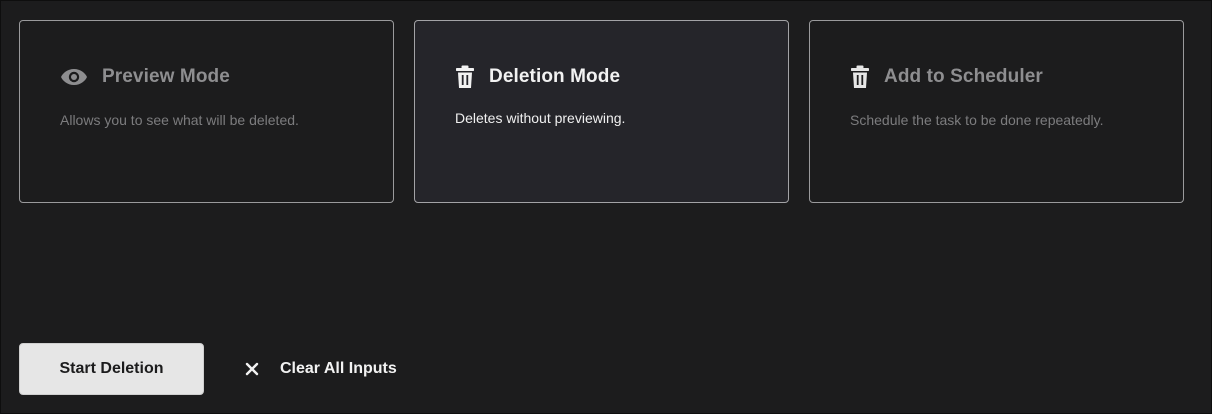 The height and width of the screenshot is (414, 1212). What do you see at coordinates (166, 76) in the screenshot?
I see `card-title: Preview Mode` at bounding box center [166, 76].